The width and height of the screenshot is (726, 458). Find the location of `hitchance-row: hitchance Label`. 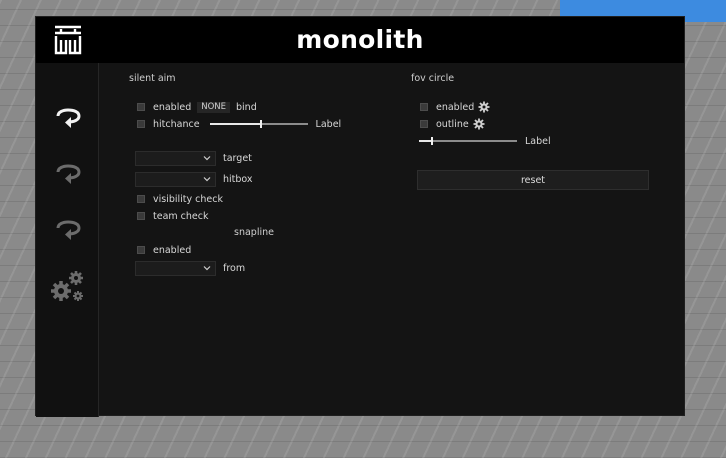

hitchance-row: hitchance Label is located at coordinates (239, 124).